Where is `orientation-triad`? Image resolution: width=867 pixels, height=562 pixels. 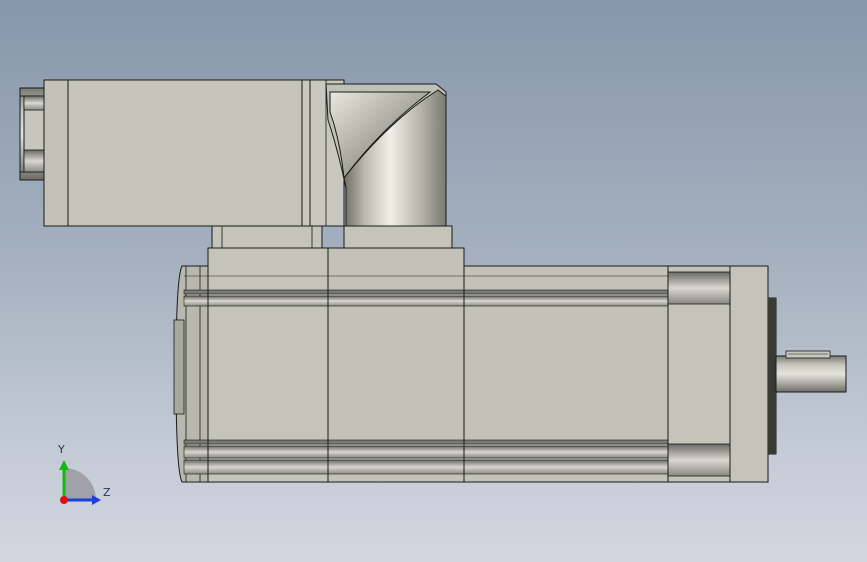
orientation-triad is located at coordinates (80, 482).